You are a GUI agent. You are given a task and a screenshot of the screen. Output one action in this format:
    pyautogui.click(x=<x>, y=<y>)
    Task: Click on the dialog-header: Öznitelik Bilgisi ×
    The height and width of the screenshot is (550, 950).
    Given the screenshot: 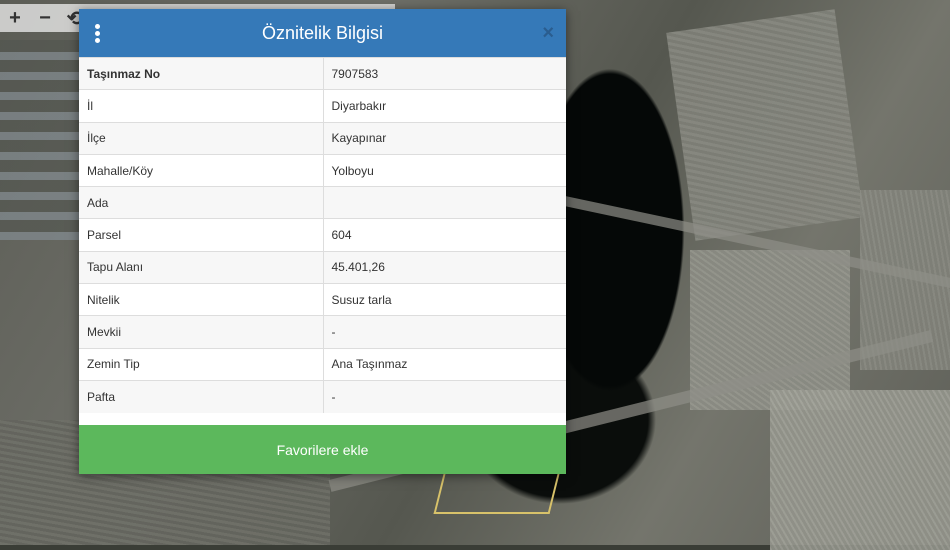 What is the action you would take?
    pyautogui.click(x=322, y=33)
    